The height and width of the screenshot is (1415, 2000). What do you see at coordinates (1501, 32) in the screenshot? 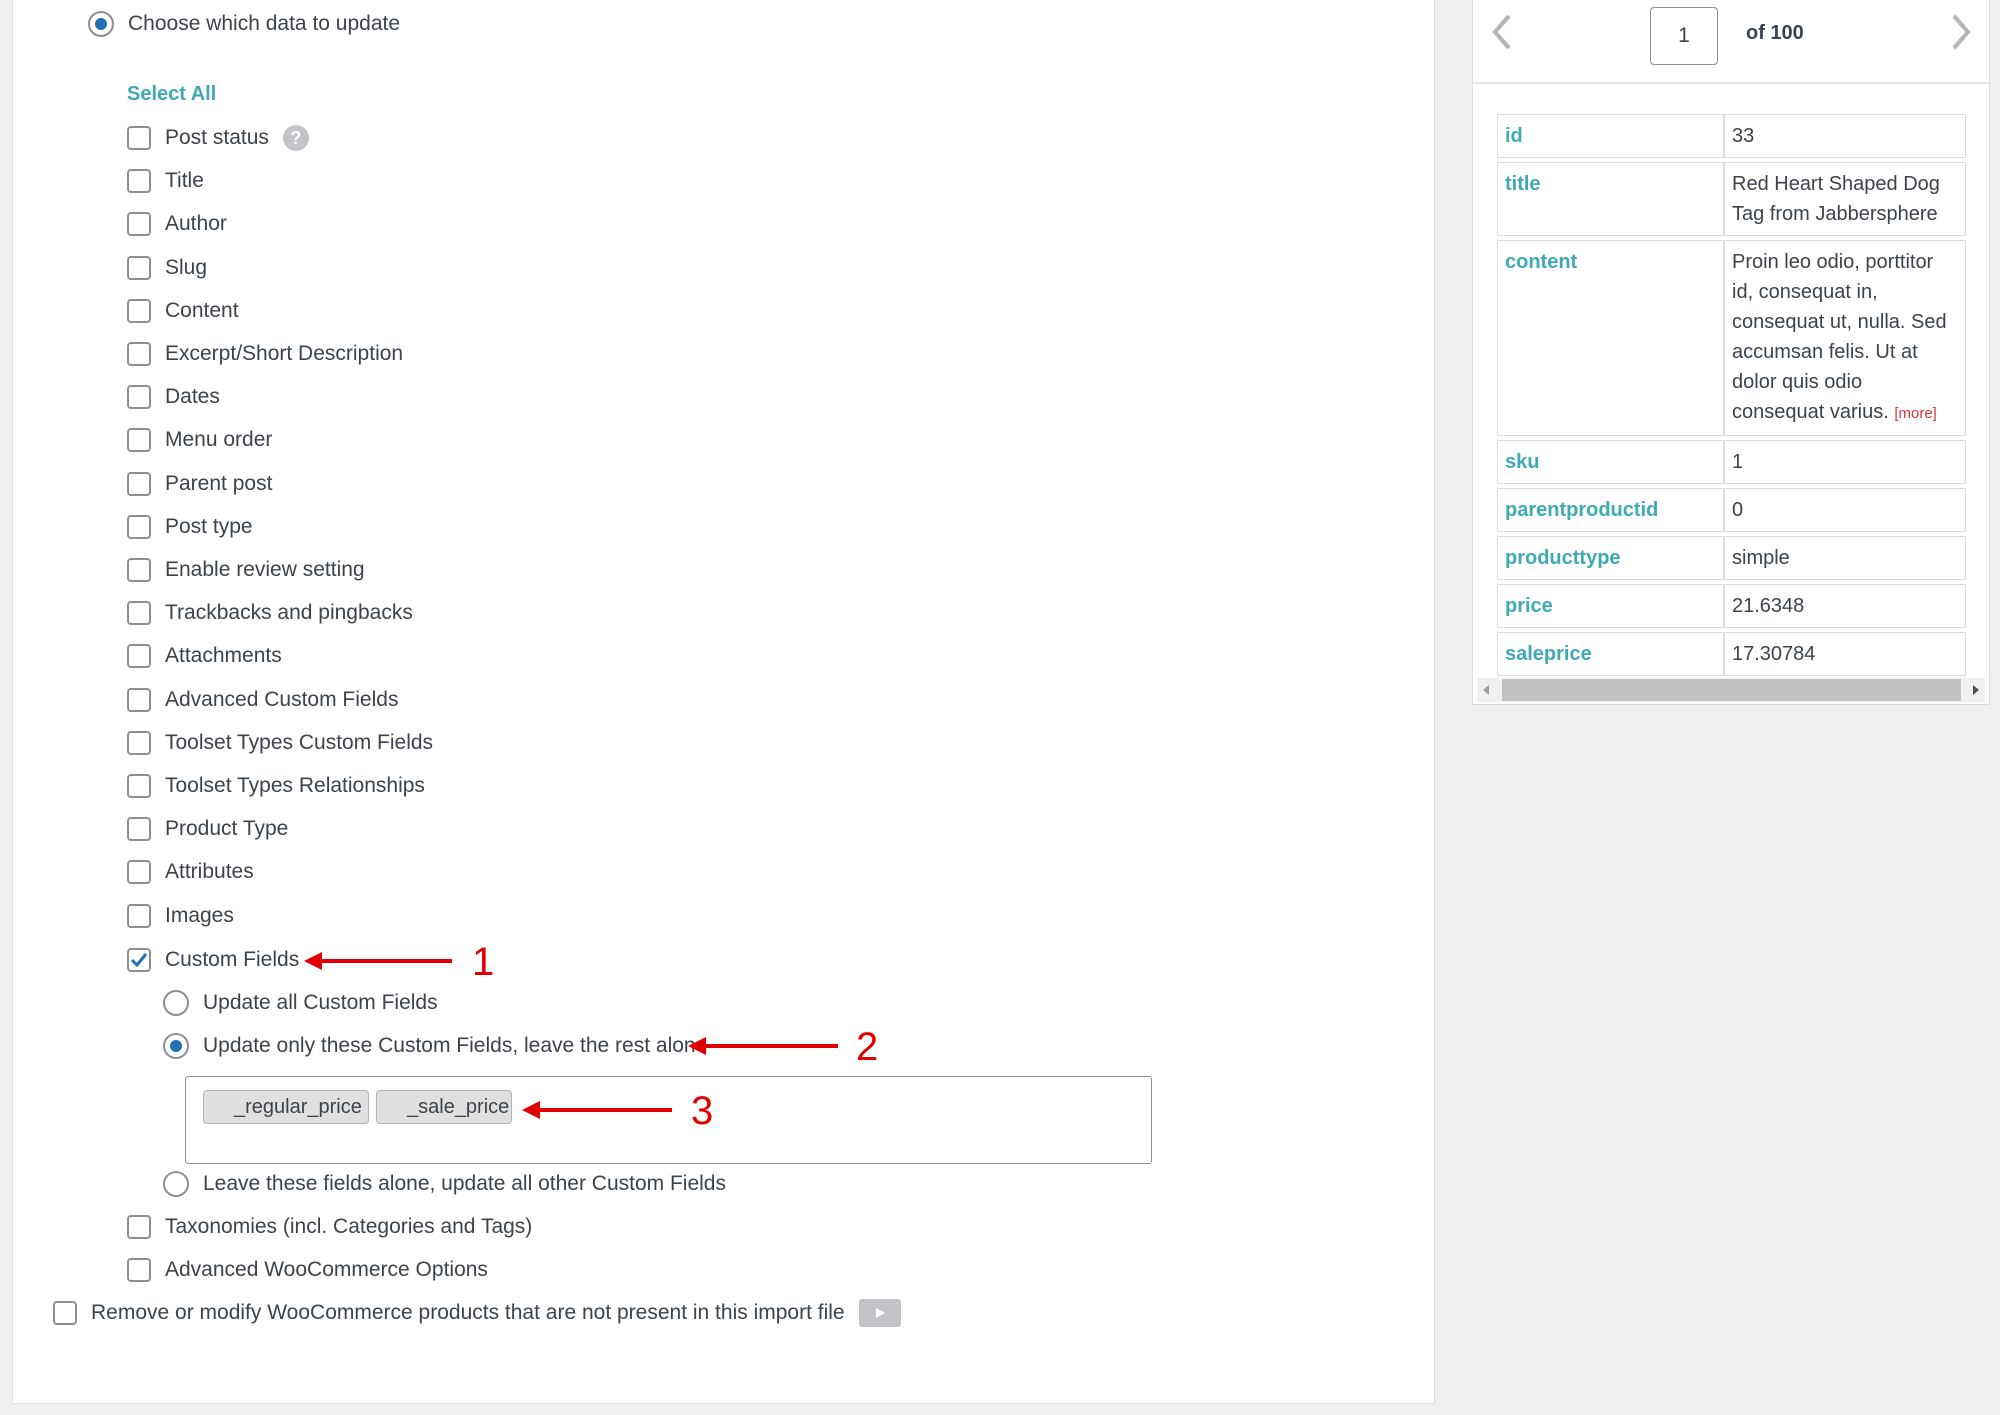
I see `prev-record-icon` at bounding box center [1501, 32].